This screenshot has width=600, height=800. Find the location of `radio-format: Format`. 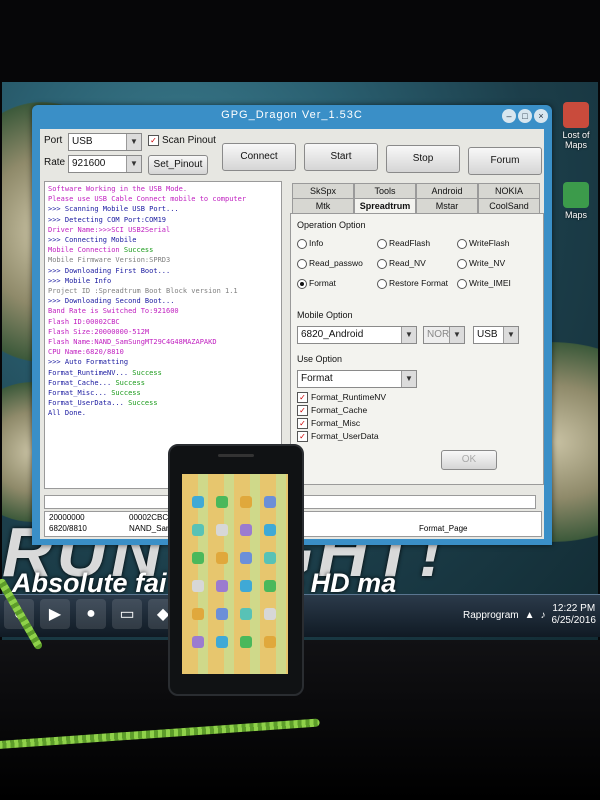

radio-format: Format is located at coordinates (316, 283).